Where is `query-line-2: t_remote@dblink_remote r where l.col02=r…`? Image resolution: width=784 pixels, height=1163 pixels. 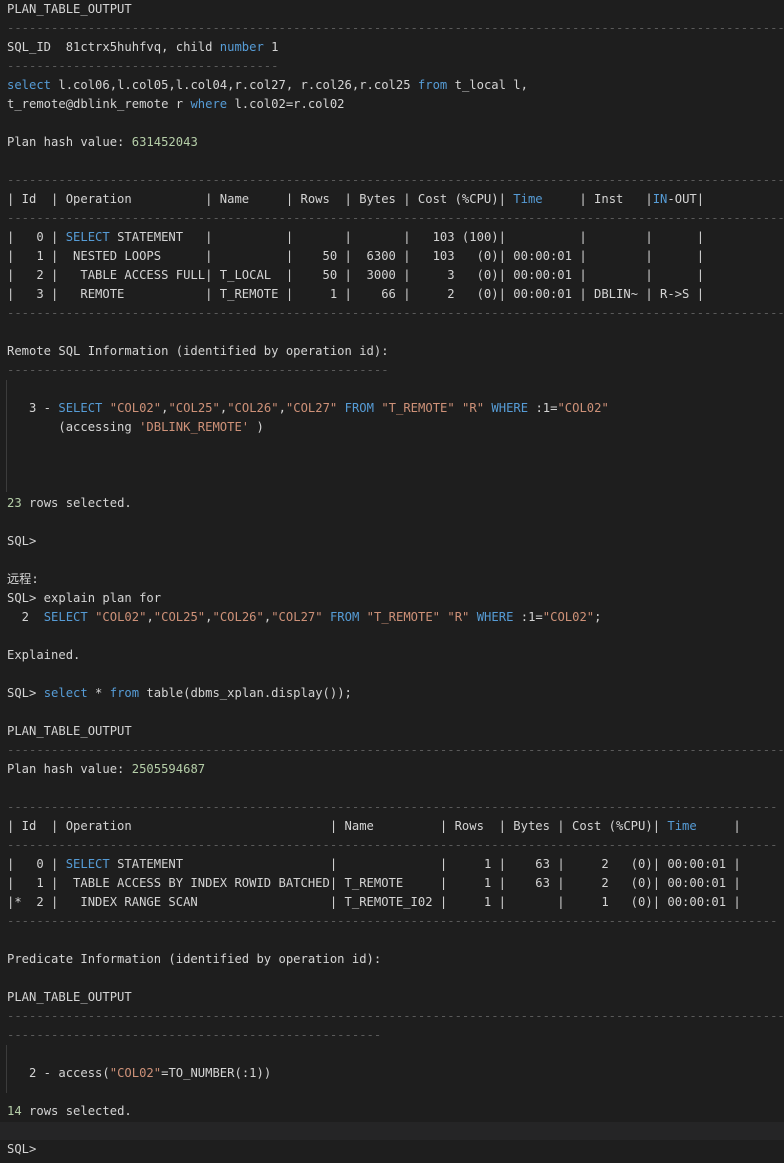
query-line-2: t_remote@dblink_remote r where l.col02=r… is located at coordinates (176, 104).